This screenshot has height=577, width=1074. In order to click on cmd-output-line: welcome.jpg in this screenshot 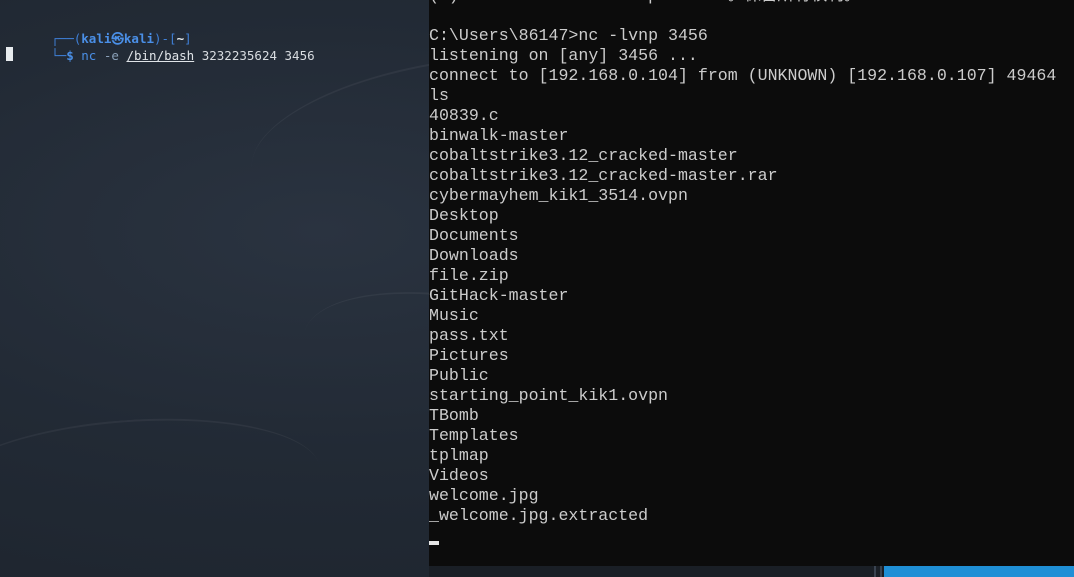, I will do `click(484, 495)`.